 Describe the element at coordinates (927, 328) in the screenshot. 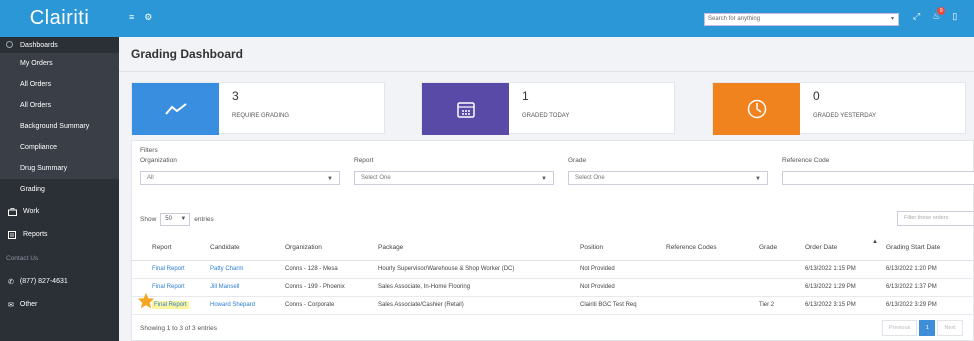

I see `pagination-page-1: 1` at that location.